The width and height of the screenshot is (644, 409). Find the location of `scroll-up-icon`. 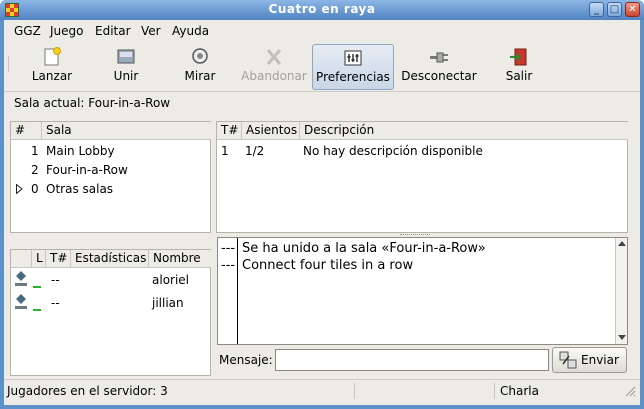

scroll-up-icon is located at coordinates (622, 243).